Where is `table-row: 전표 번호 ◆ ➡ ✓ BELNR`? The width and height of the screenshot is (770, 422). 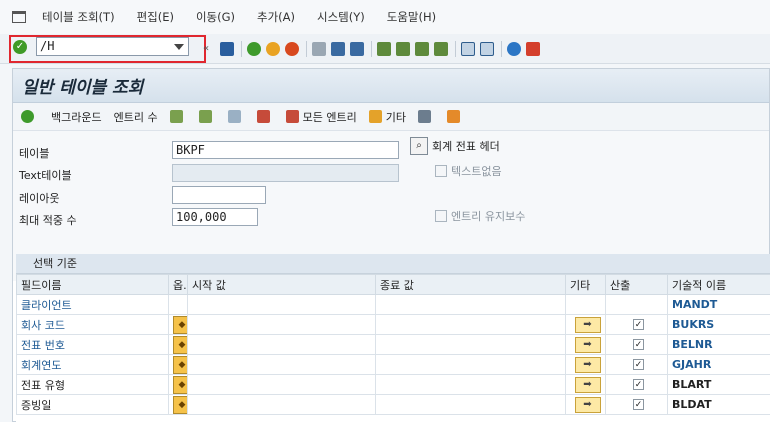
table-row: 전표 번호 ◆ ➡ ✓ BELNR is located at coordinates (393, 344).